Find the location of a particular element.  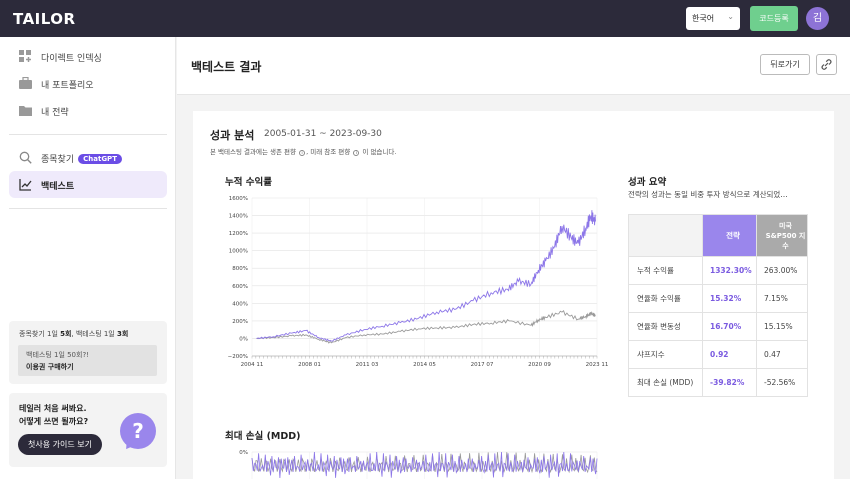

chart-icon is located at coordinates (25, 185).